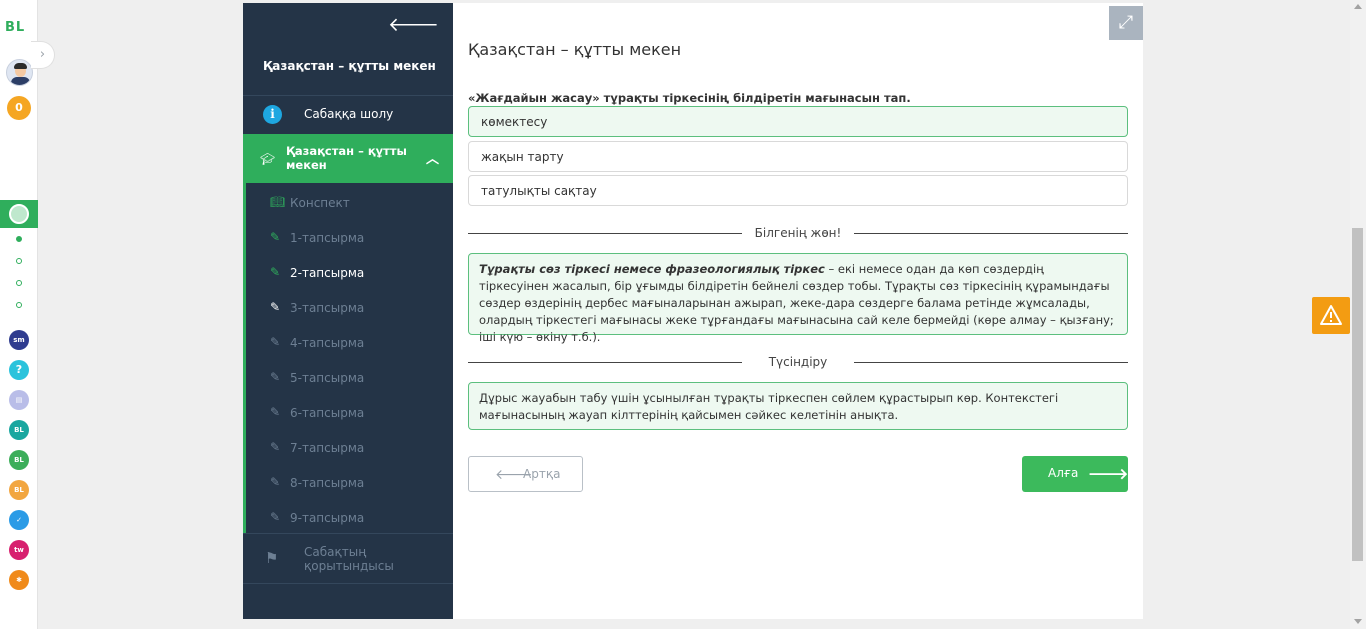 This screenshot has height=629, width=1366. I want to click on scroll-up-icon, so click(1358, 6).